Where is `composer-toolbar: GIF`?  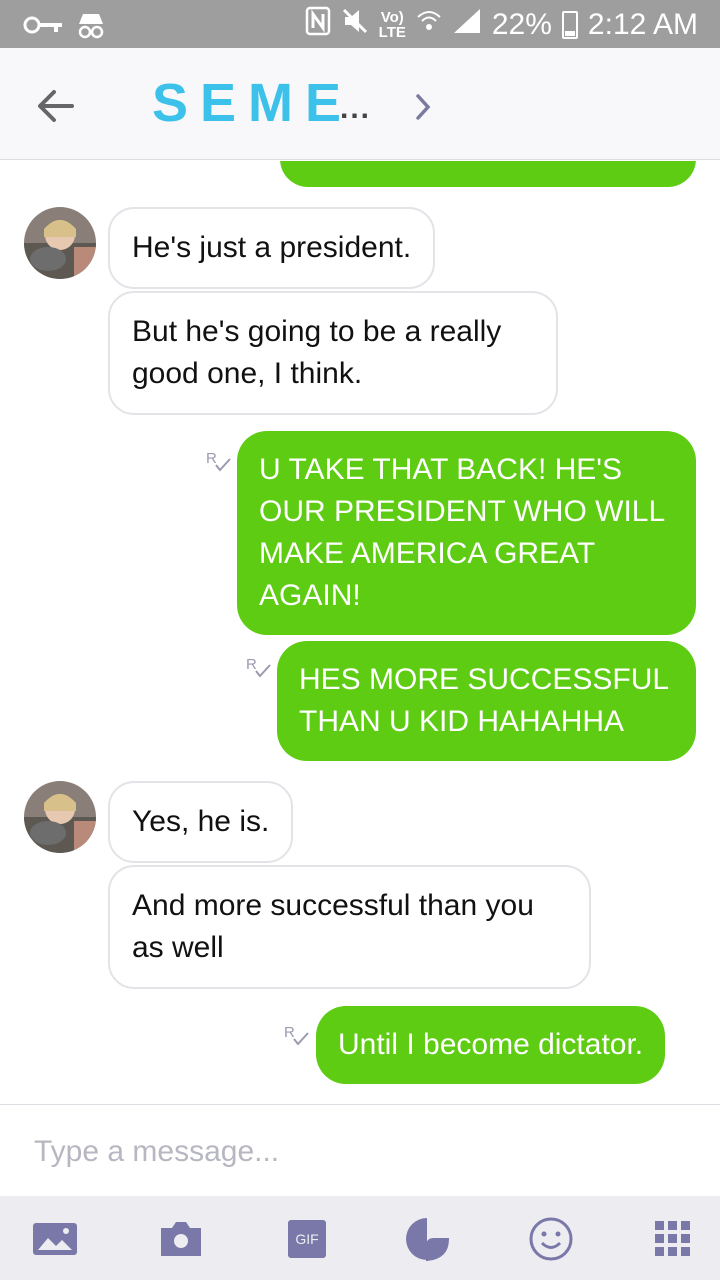 composer-toolbar: GIF is located at coordinates (360, 1238).